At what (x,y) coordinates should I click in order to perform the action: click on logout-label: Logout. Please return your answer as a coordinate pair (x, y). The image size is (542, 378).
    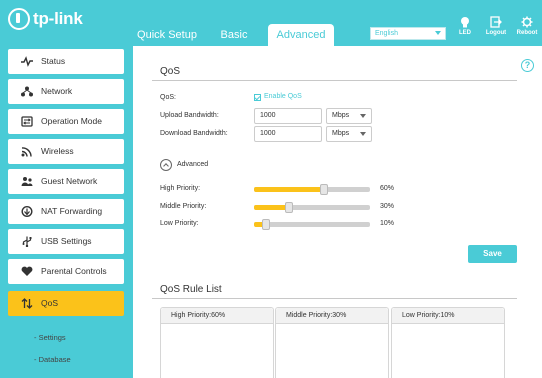
    Looking at the image, I should click on (496, 33).